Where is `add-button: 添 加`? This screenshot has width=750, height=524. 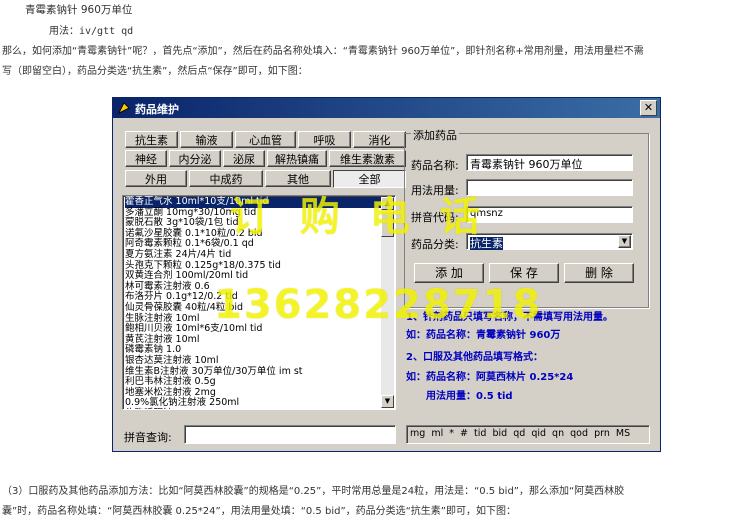
add-button: 添 加 is located at coordinates (449, 273).